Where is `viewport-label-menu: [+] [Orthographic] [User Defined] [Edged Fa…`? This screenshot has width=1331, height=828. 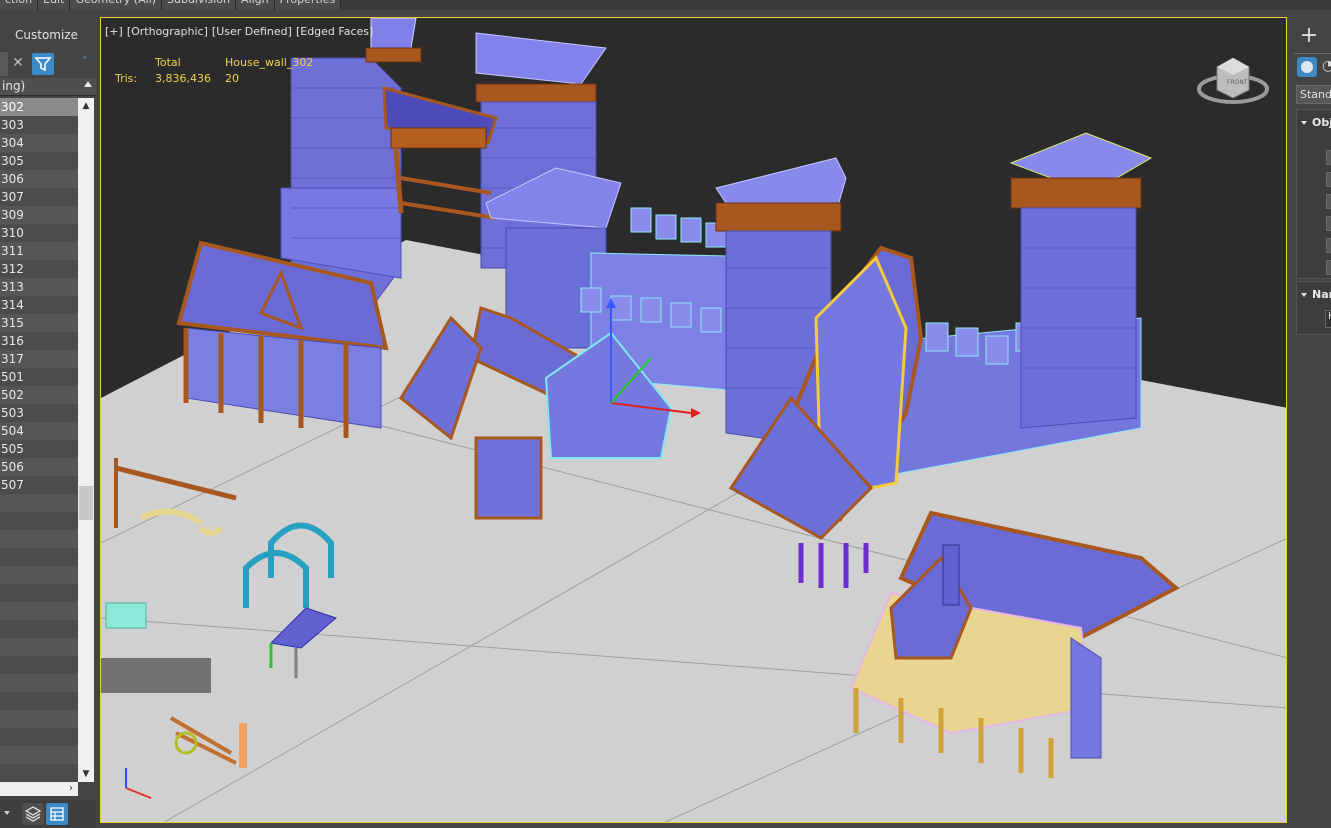 viewport-label-menu: [+] [Orthographic] [User Defined] [Edged Fa… is located at coordinates (241, 31).